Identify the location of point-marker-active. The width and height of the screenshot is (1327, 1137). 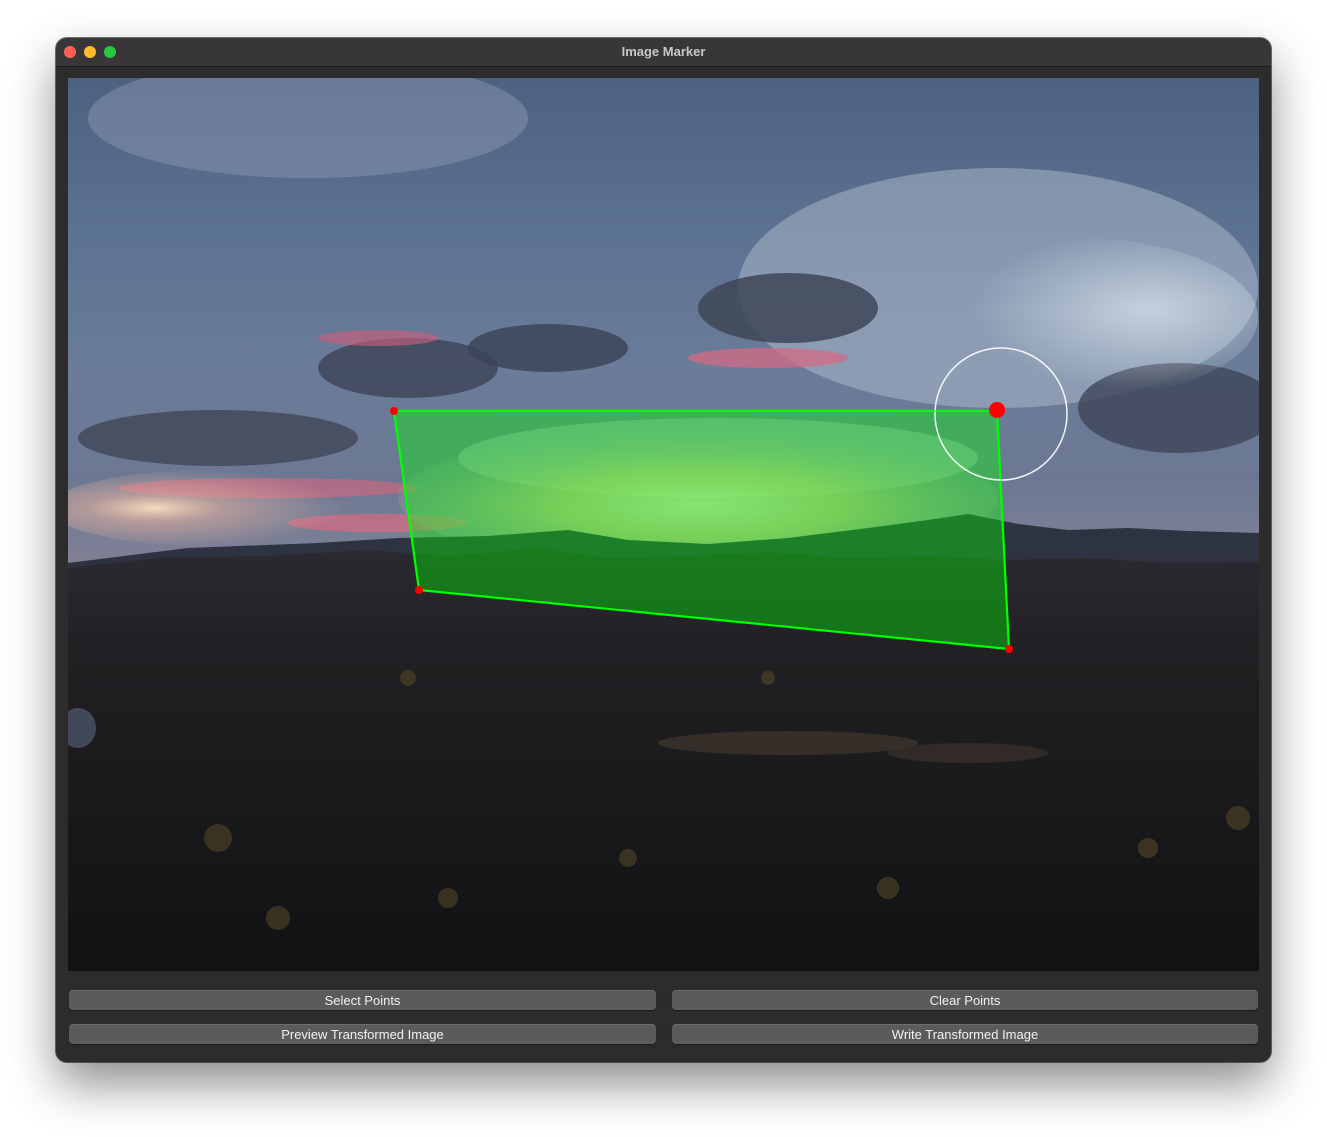
(997, 410).